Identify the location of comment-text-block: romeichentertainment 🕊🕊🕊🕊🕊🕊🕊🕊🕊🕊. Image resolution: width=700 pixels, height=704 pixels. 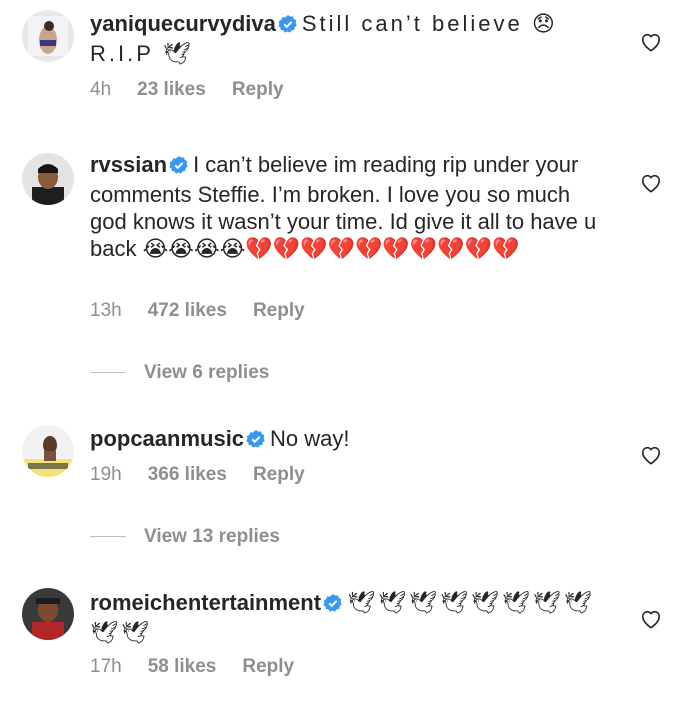
(350, 617).